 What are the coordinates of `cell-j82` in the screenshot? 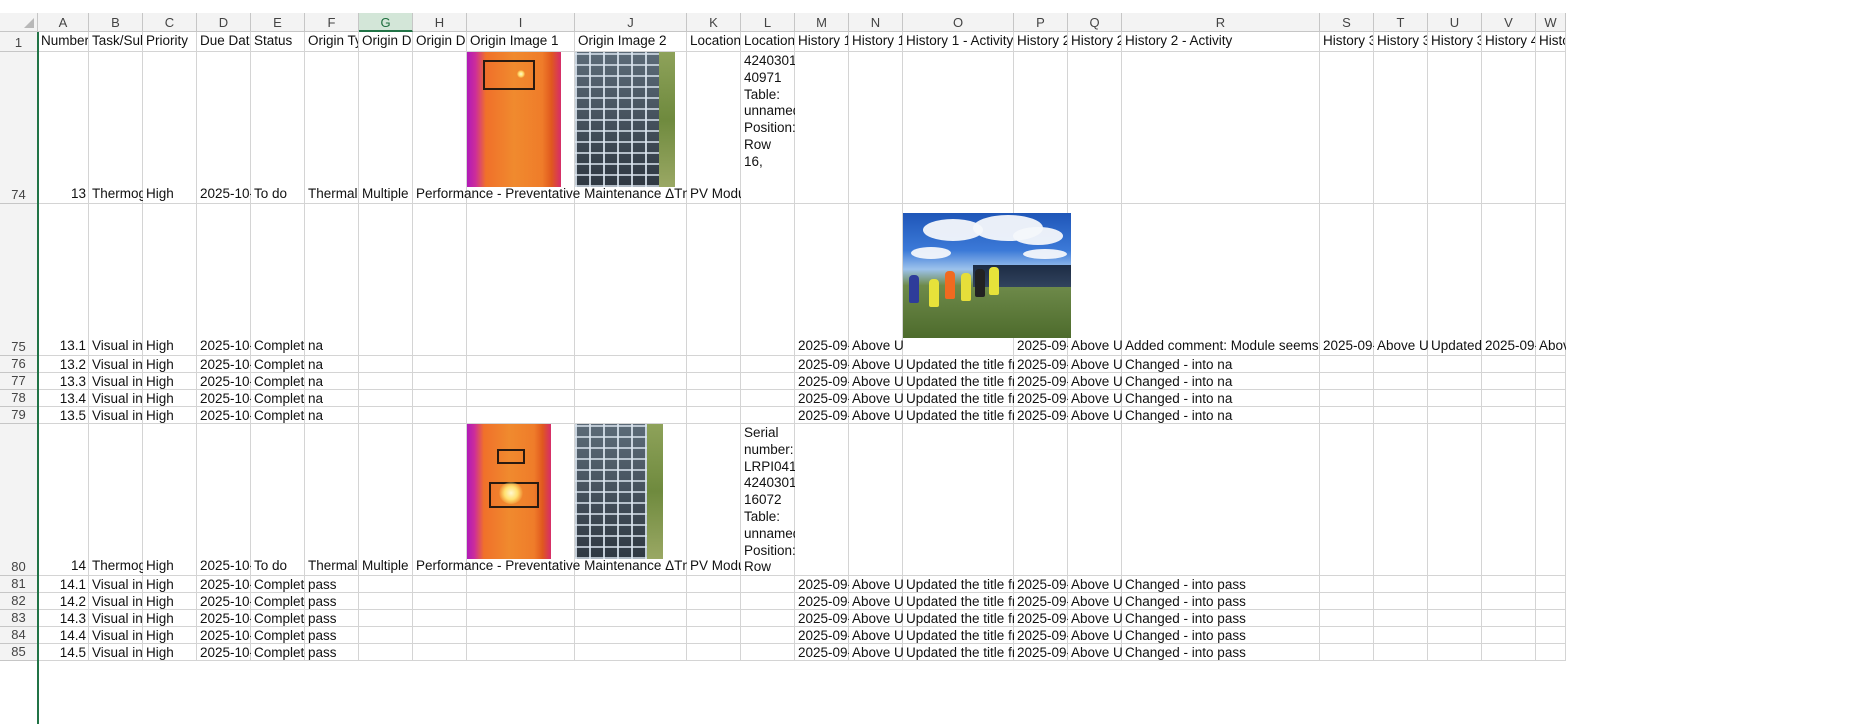 It's located at (631, 601).